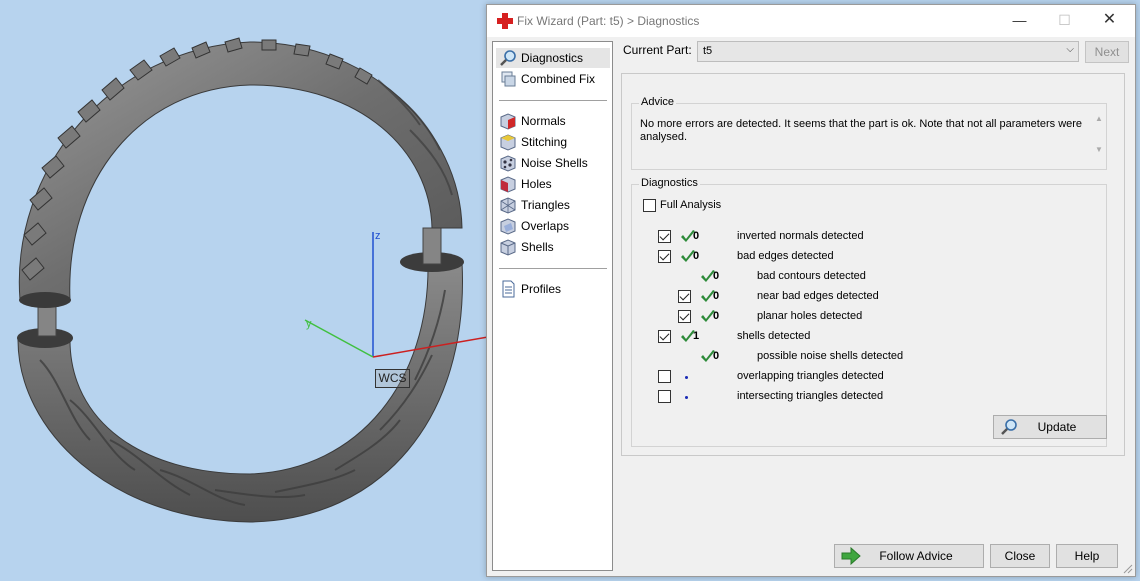 The height and width of the screenshot is (581, 1140). Describe the element at coordinates (508, 289) in the screenshot. I see `document-icon` at that location.